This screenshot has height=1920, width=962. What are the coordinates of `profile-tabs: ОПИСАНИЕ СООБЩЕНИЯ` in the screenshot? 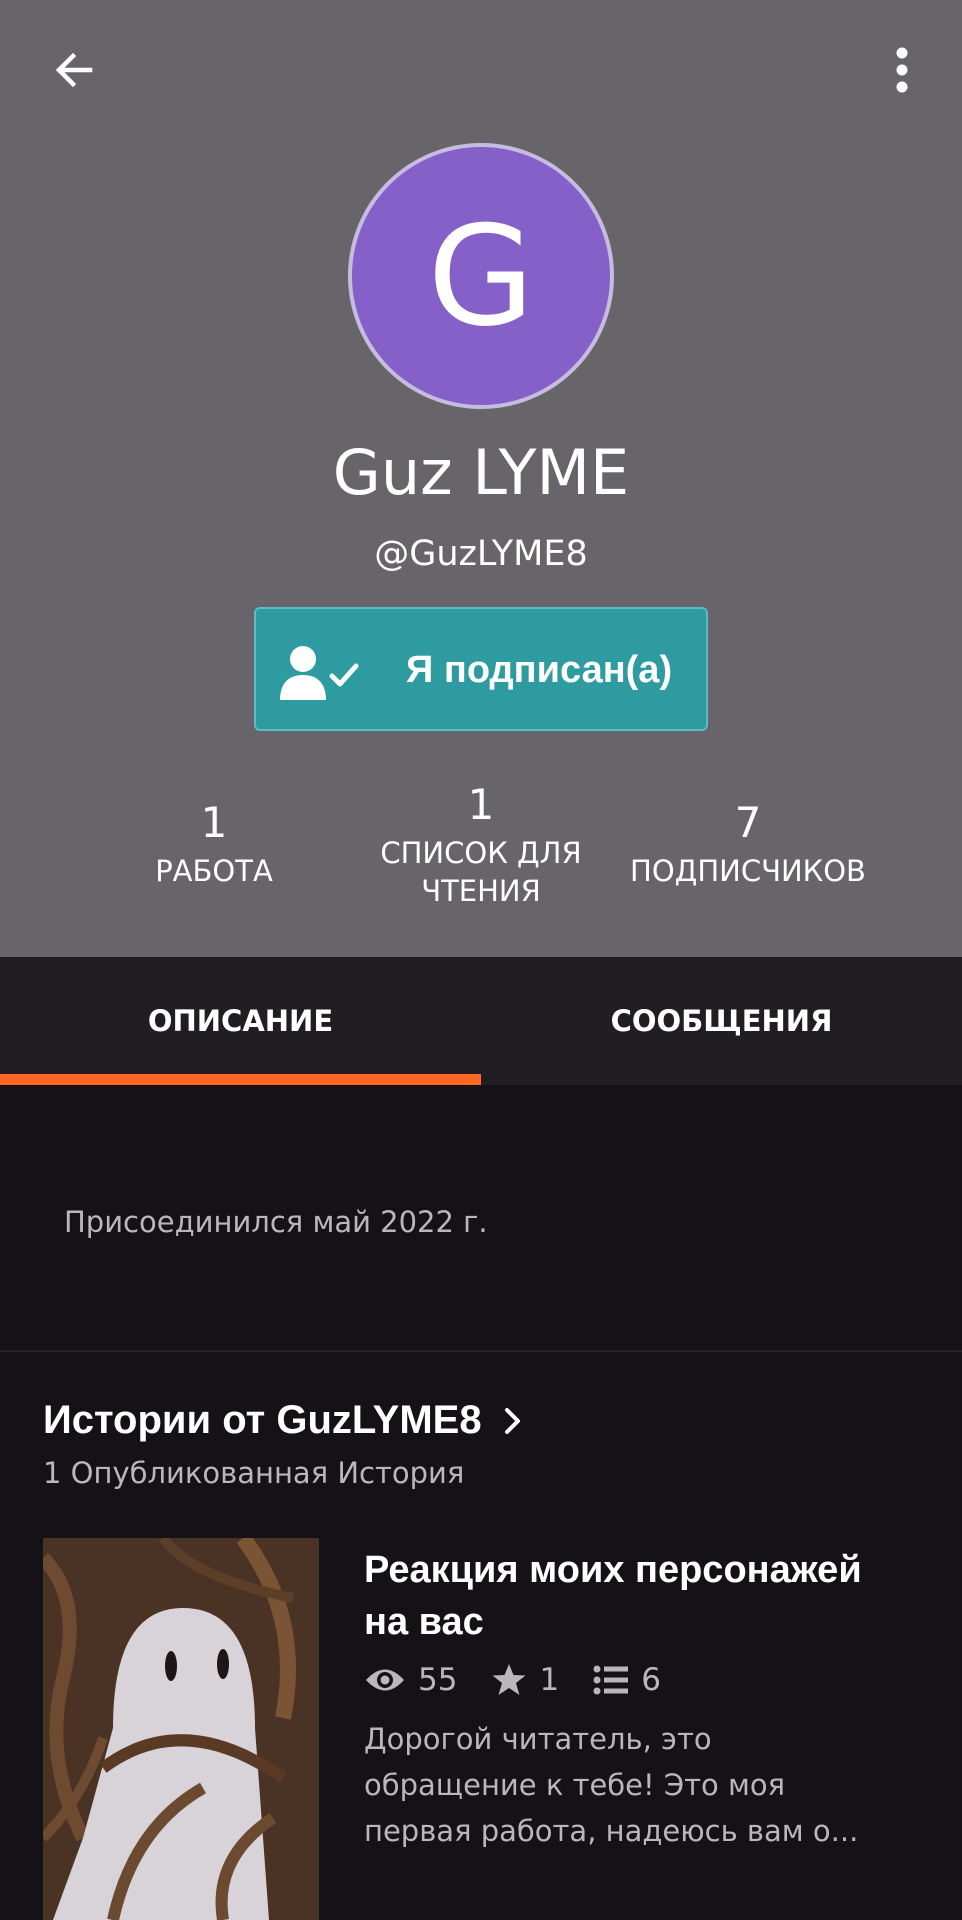 It's located at (481, 1021).